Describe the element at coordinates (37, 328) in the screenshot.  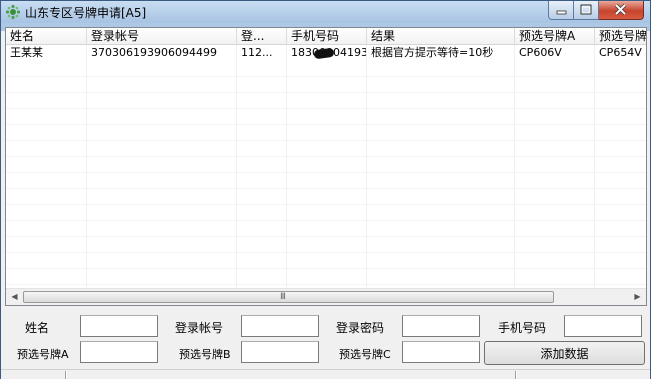
I see `name-label: 姓名` at that location.